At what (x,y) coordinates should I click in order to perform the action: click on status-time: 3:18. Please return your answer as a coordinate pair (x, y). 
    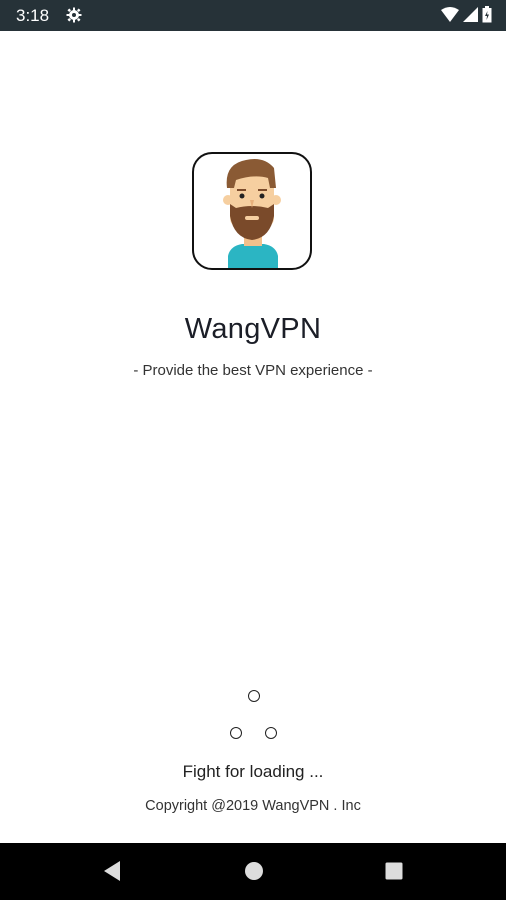
    Looking at the image, I should click on (33, 15).